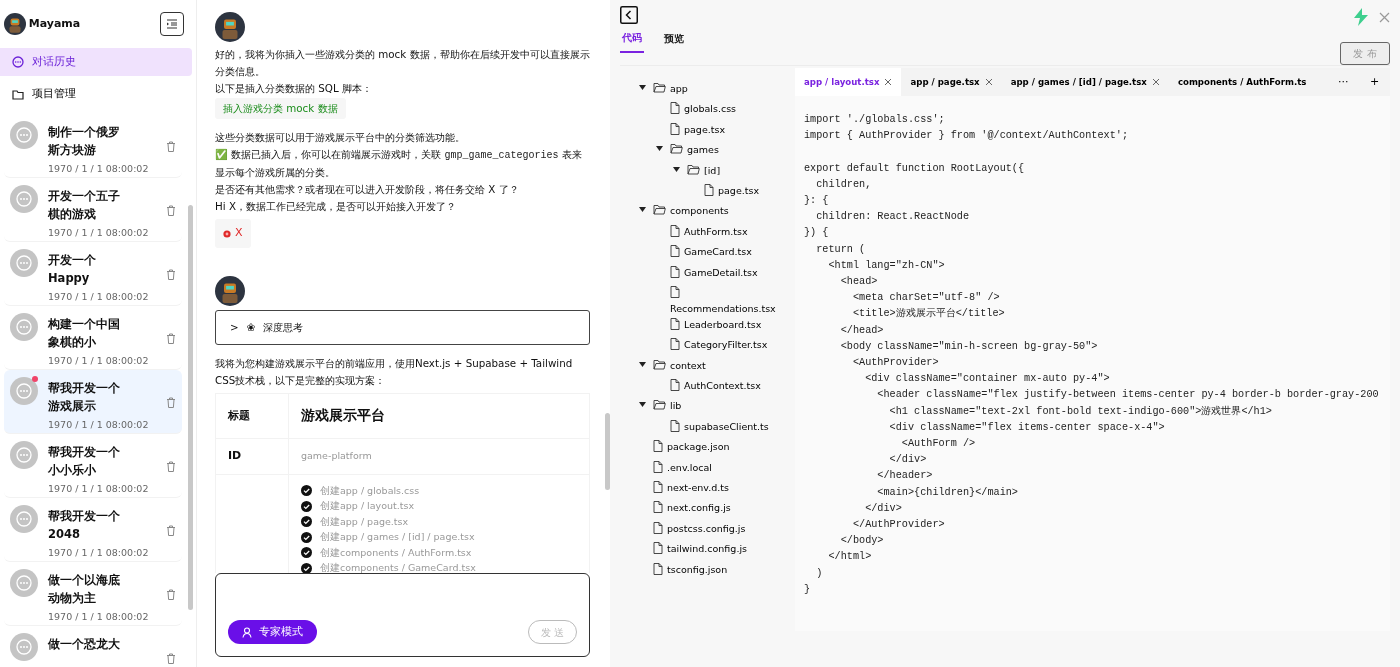 The height and width of the screenshot is (667, 1400). Describe the element at coordinates (682, 467) in the screenshot. I see `file-item: .env.local` at that location.